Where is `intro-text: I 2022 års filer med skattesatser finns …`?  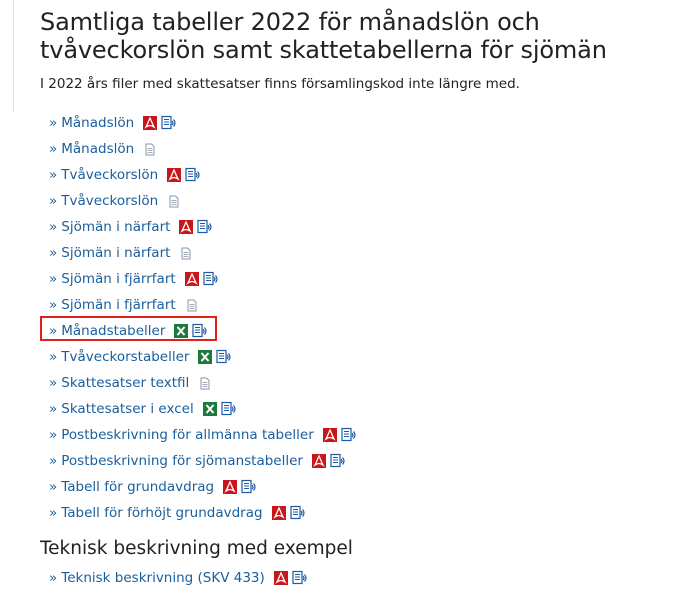
intro-text: I 2022 års filer med skattesatser finns … is located at coordinates (280, 84).